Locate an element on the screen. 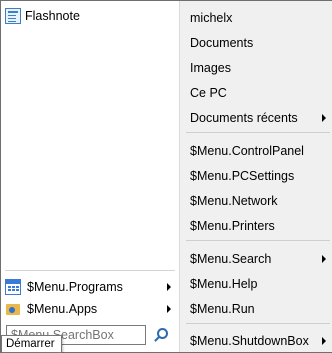 The image size is (332, 353). menu-item-label: Documents is located at coordinates (222, 43).